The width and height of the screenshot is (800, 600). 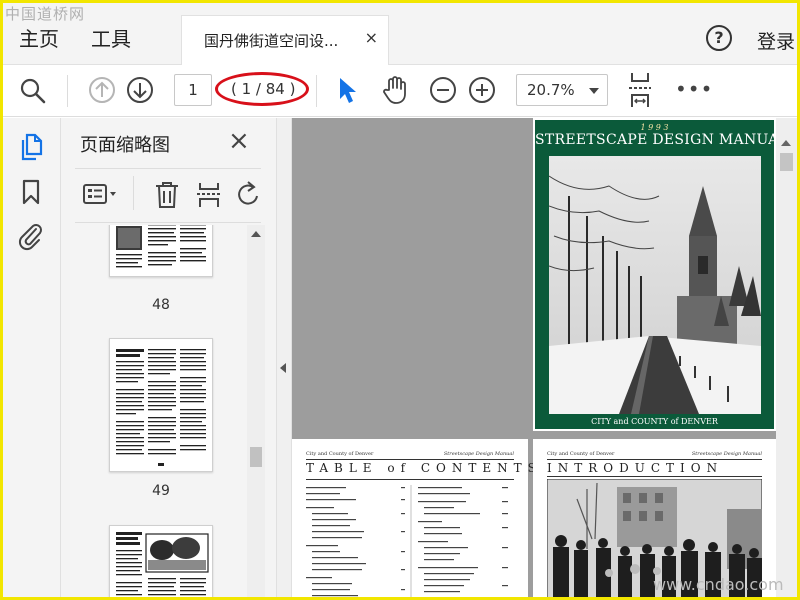 What do you see at coordinates (694, 89) in the screenshot?
I see `more-tools-button: •••` at bounding box center [694, 89].